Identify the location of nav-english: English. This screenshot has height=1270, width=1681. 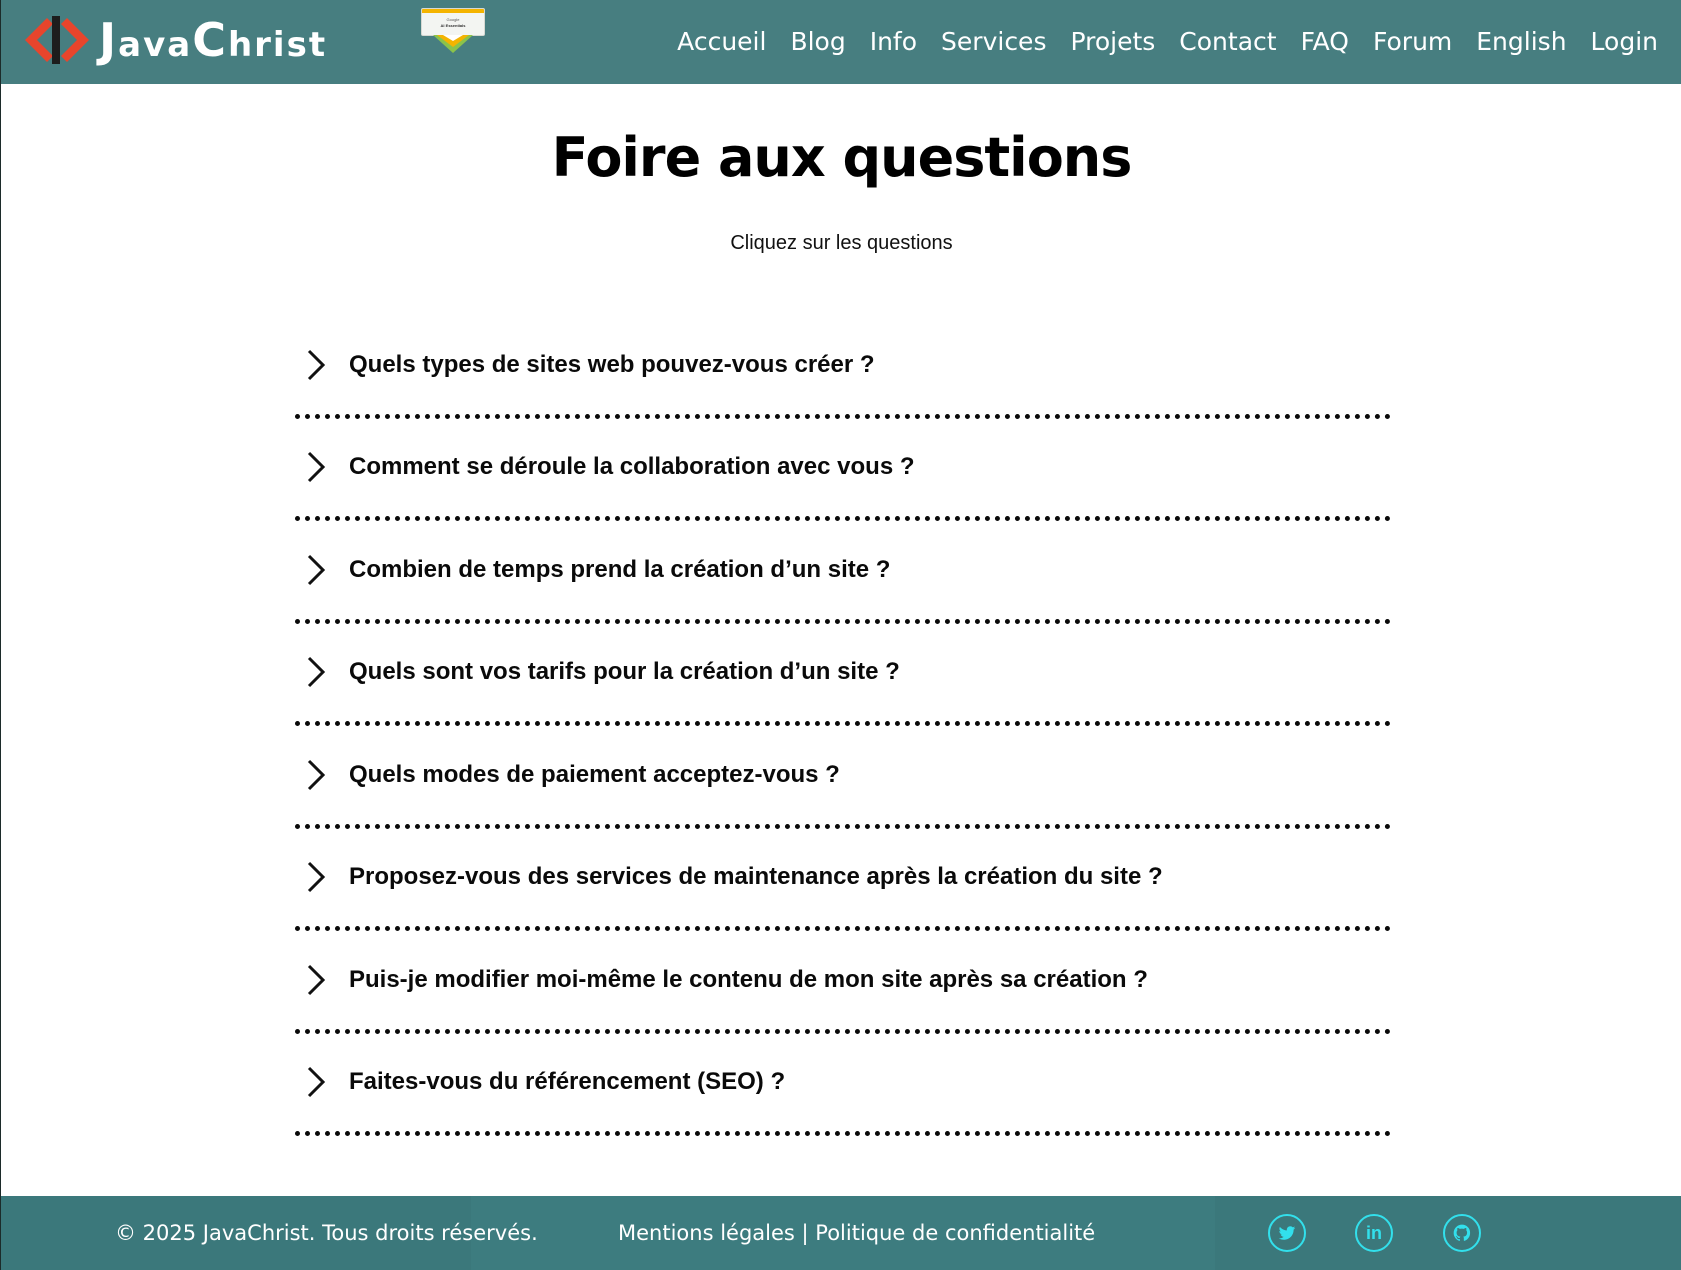
(1521, 42).